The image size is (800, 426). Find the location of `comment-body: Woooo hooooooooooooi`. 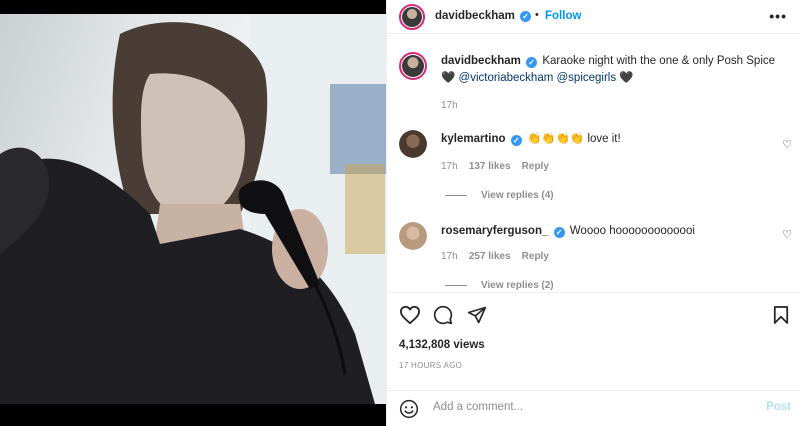

comment-body: Woooo hooooooooooooi is located at coordinates (632, 231).